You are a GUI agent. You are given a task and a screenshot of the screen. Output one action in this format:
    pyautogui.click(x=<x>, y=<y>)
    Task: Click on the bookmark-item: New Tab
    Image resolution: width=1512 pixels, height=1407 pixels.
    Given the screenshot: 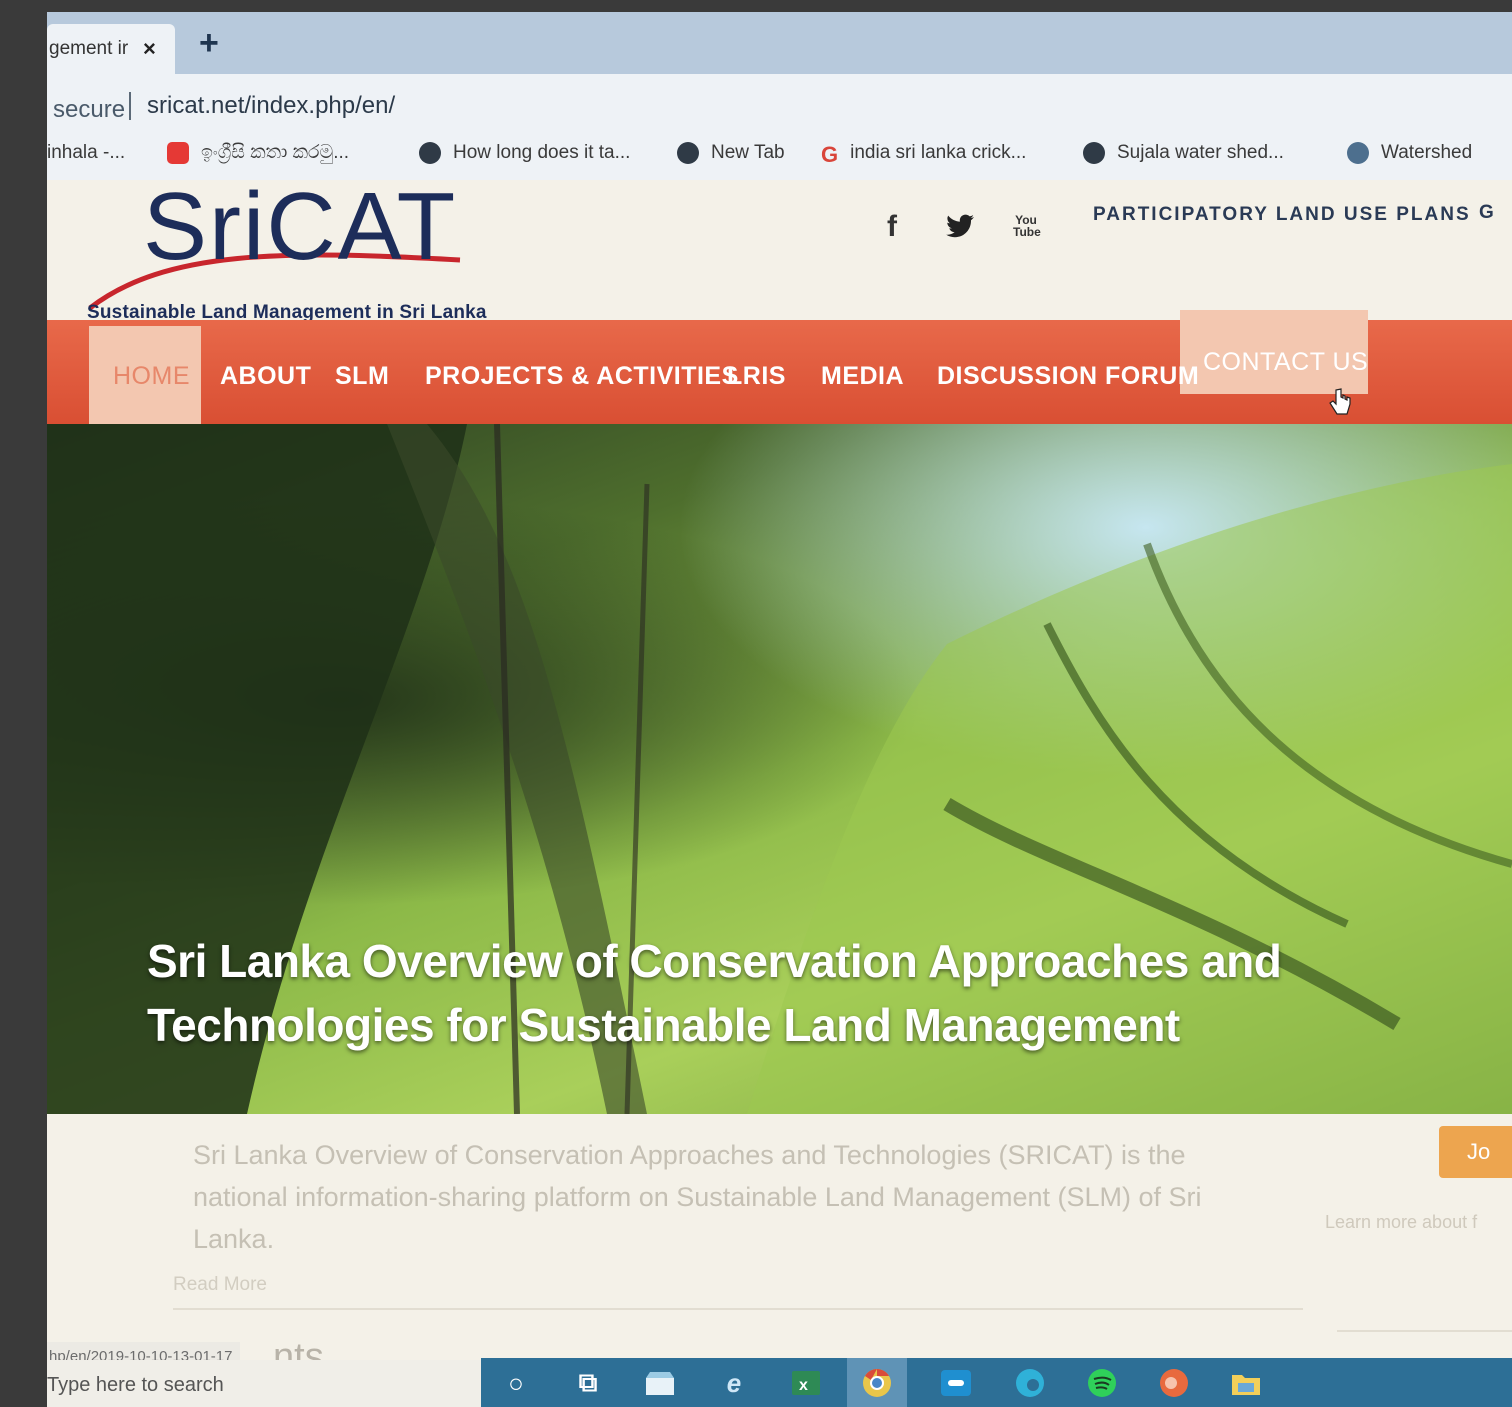 What is the action you would take?
    pyautogui.click(x=731, y=153)
    